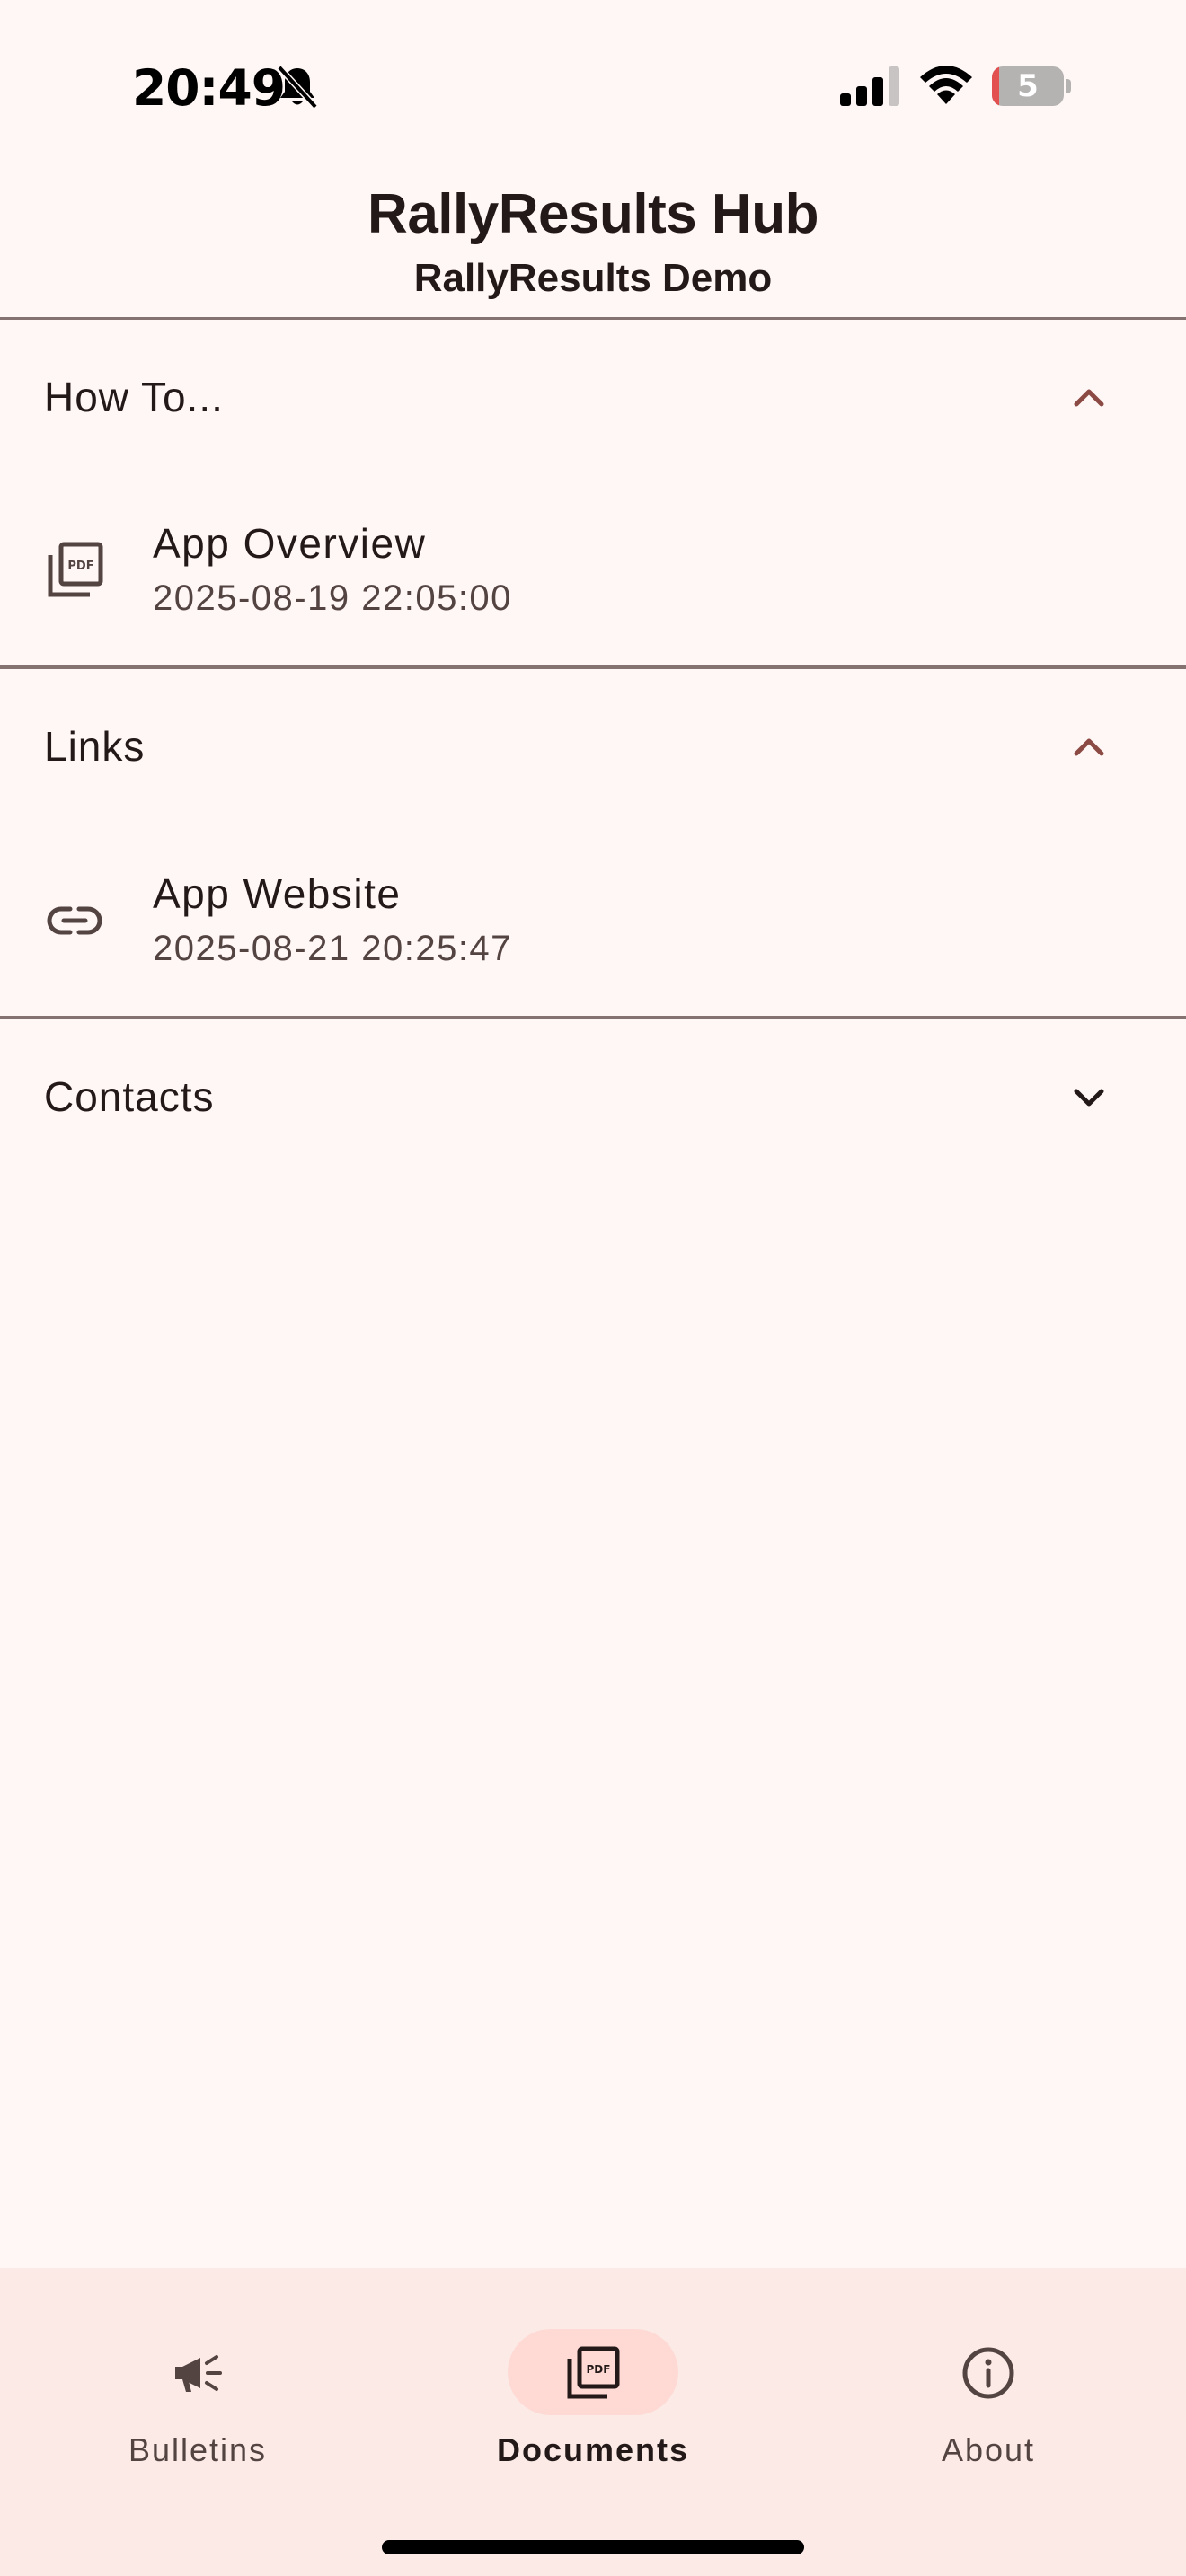  I want to click on section-header-contacts: Contacts, so click(593, 1096).